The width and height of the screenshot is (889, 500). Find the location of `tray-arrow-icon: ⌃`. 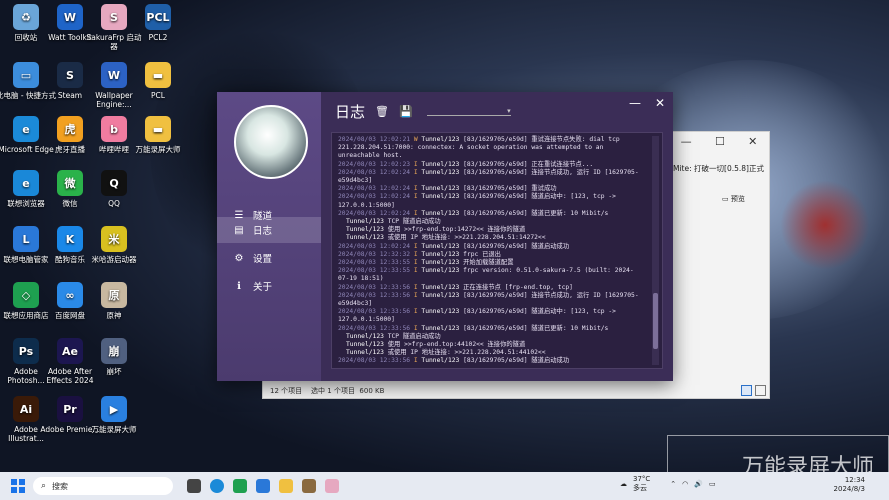

tray-arrow-icon: ⌃ is located at coordinates (673, 484).